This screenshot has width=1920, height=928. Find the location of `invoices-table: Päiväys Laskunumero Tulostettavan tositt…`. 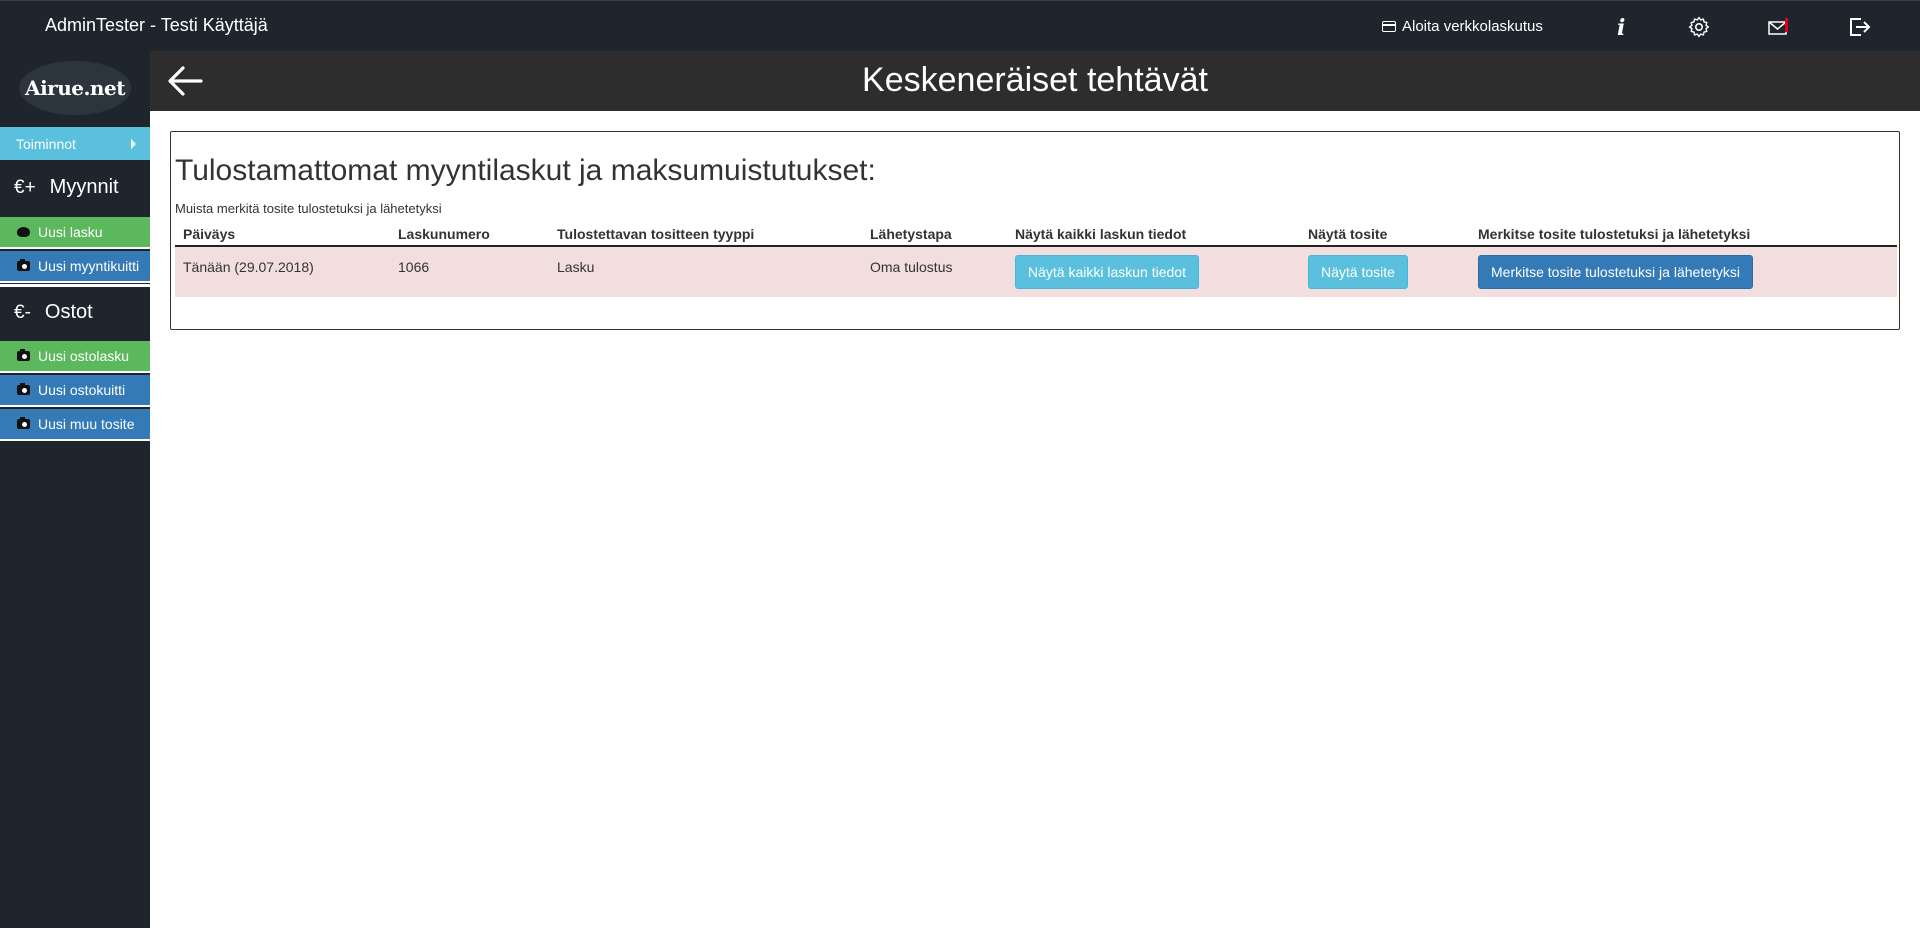

invoices-table: Päiväys Laskunumero Tulostettavan tositt… is located at coordinates (1036, 259).